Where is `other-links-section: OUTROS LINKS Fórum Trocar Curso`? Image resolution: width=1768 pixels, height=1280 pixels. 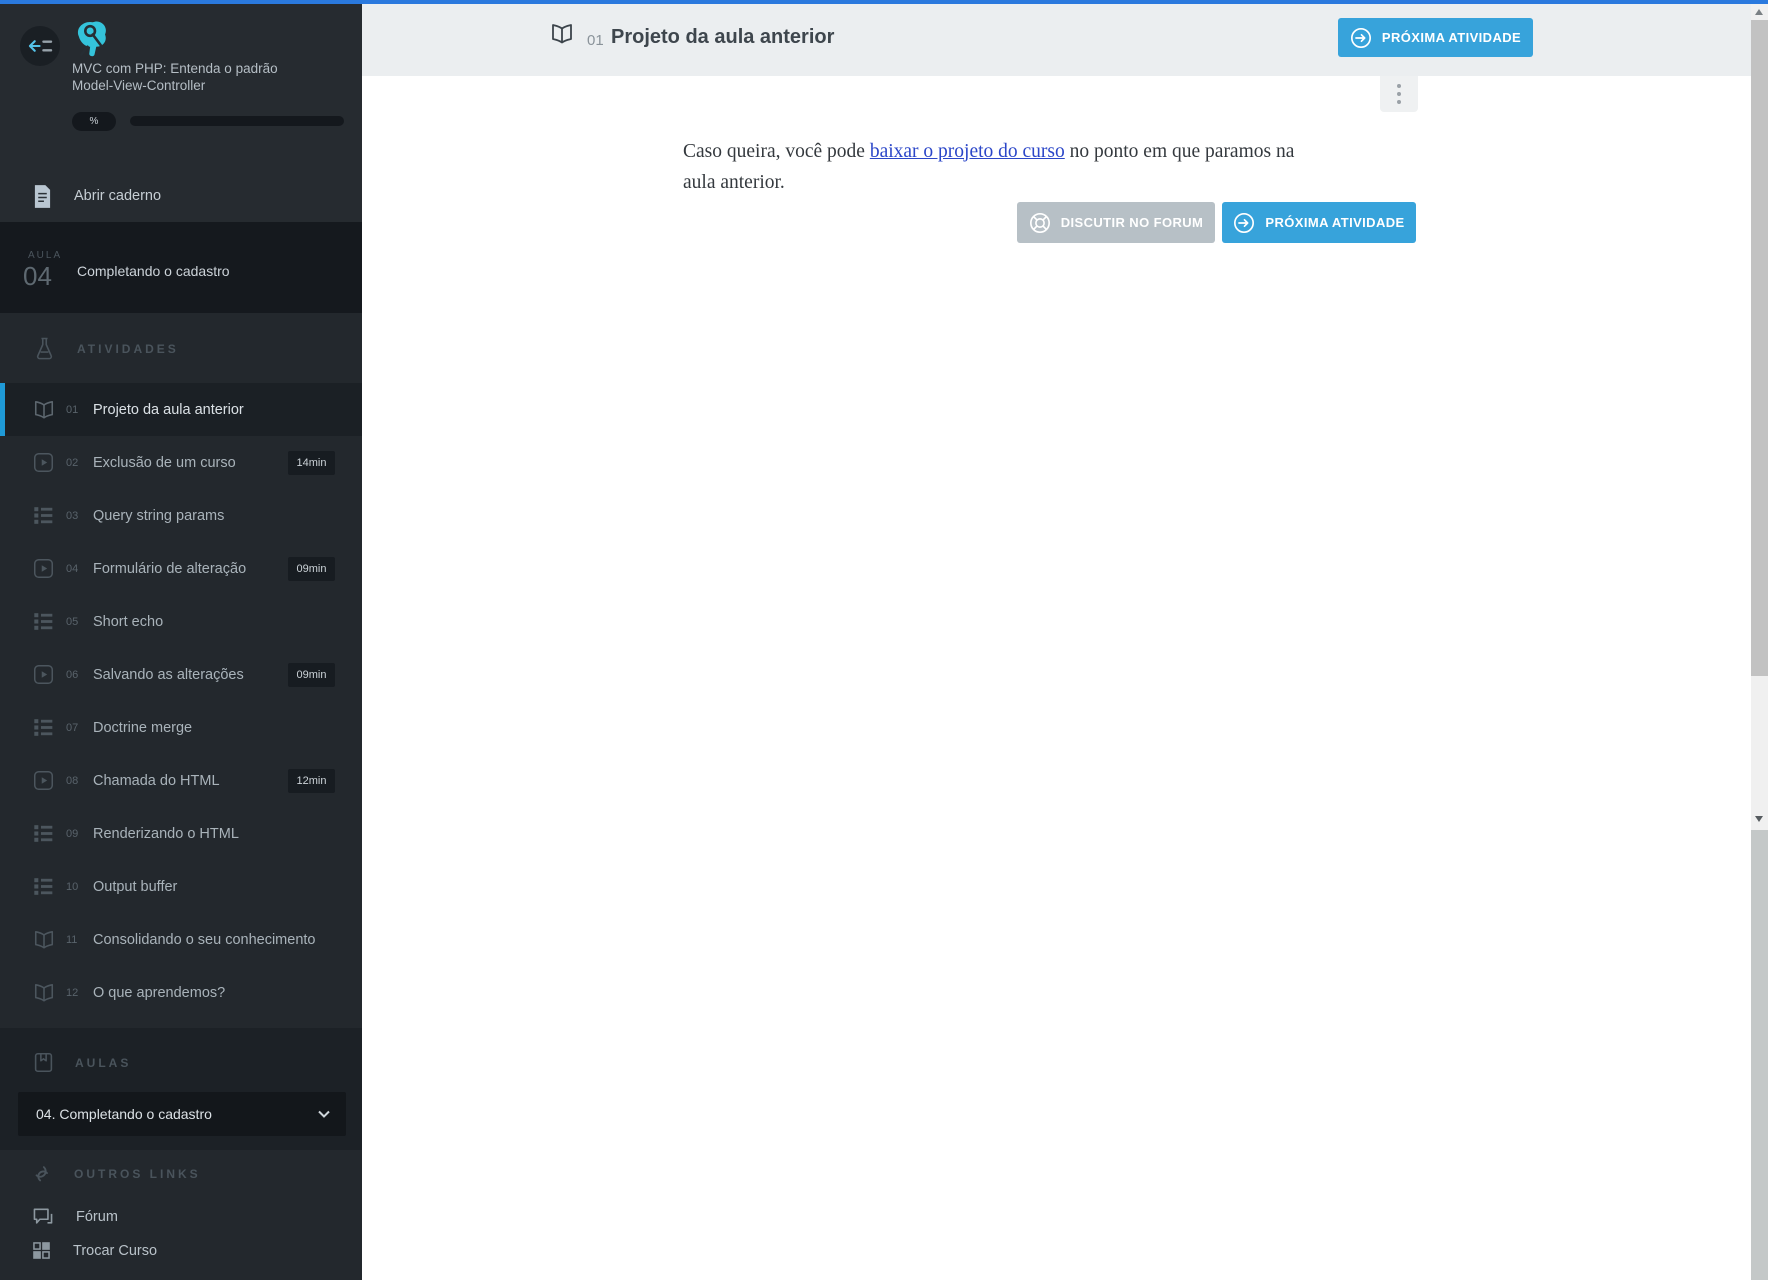 other-links-section: OUTROS LINKS Fórum Trocar Curso is located at coordinates (181, 1215).